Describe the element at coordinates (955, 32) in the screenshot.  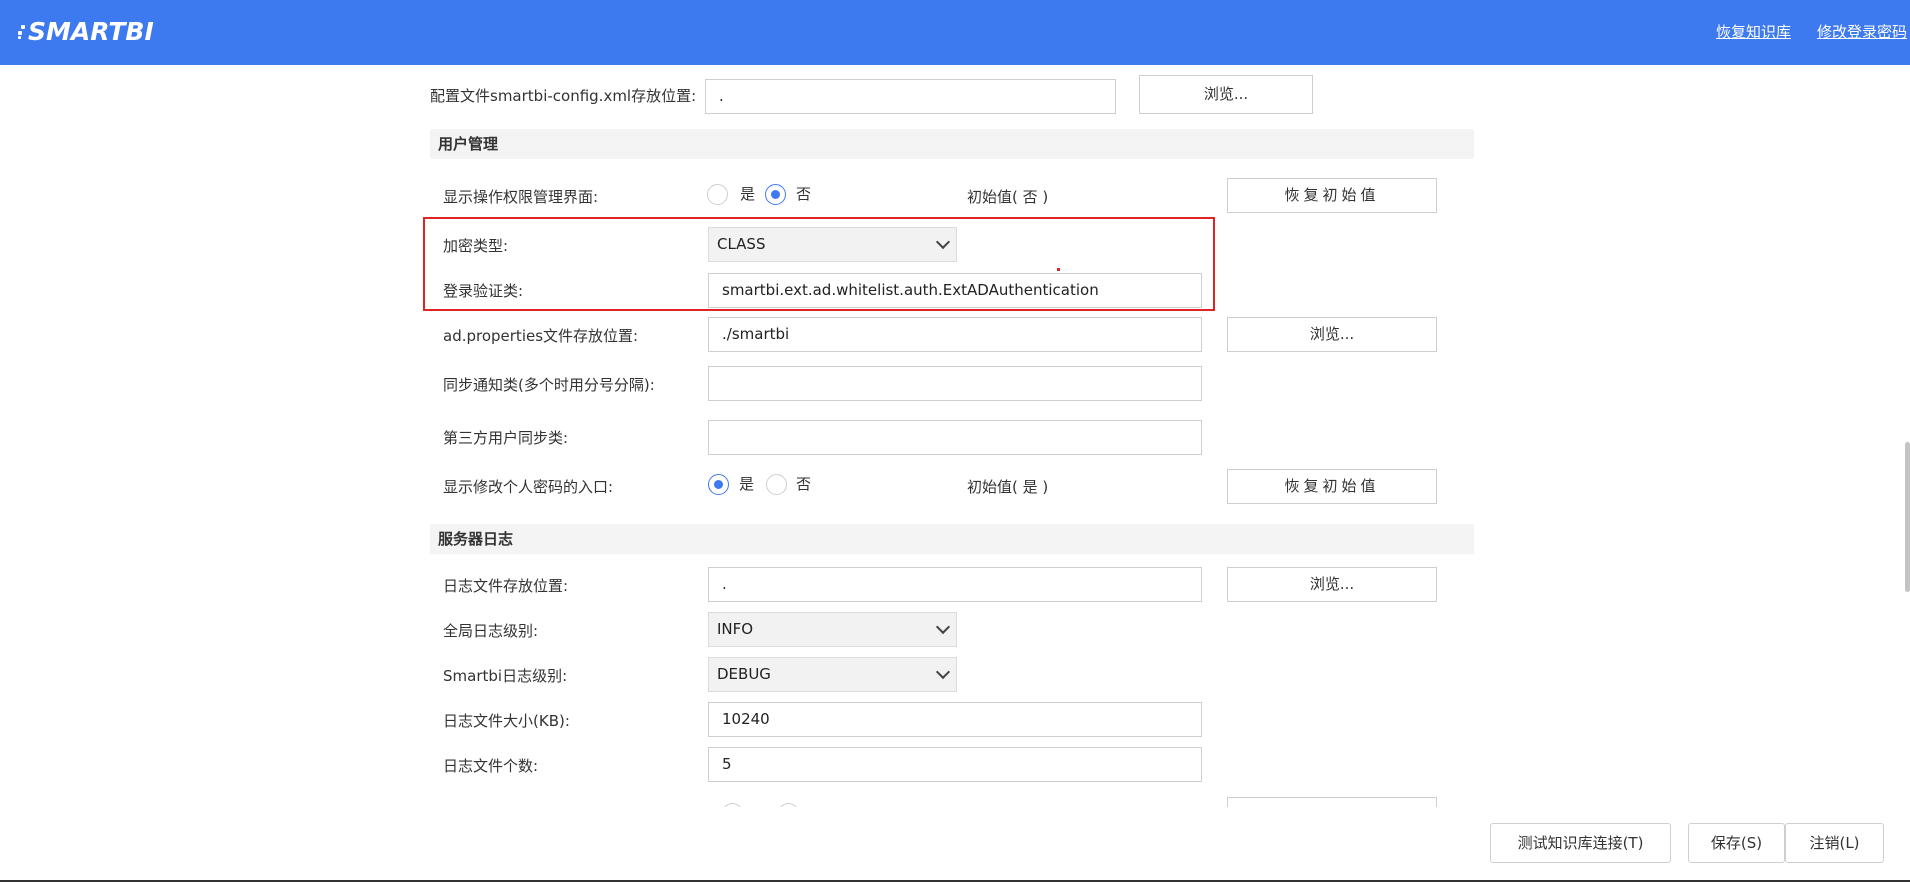
I see `top-header: SMARTBI 恢复知识库 修改登录密码` at that location.